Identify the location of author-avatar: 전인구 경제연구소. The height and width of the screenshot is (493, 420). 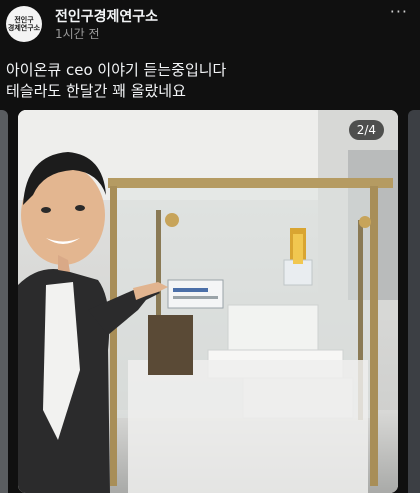
(24, 24).